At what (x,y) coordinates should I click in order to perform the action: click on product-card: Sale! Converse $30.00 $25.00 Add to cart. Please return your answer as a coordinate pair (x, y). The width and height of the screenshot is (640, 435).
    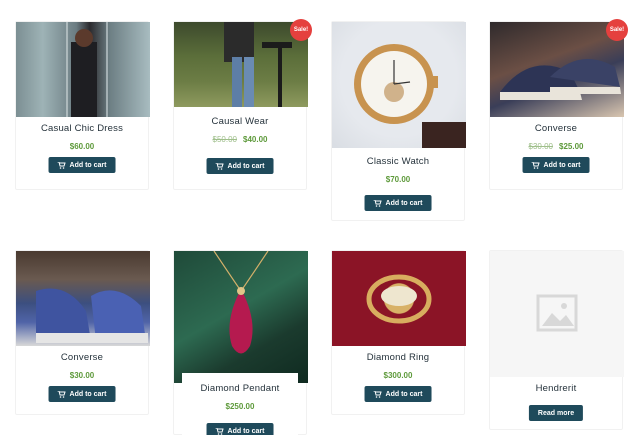
    Looking at the image, I should click on (558, 104).